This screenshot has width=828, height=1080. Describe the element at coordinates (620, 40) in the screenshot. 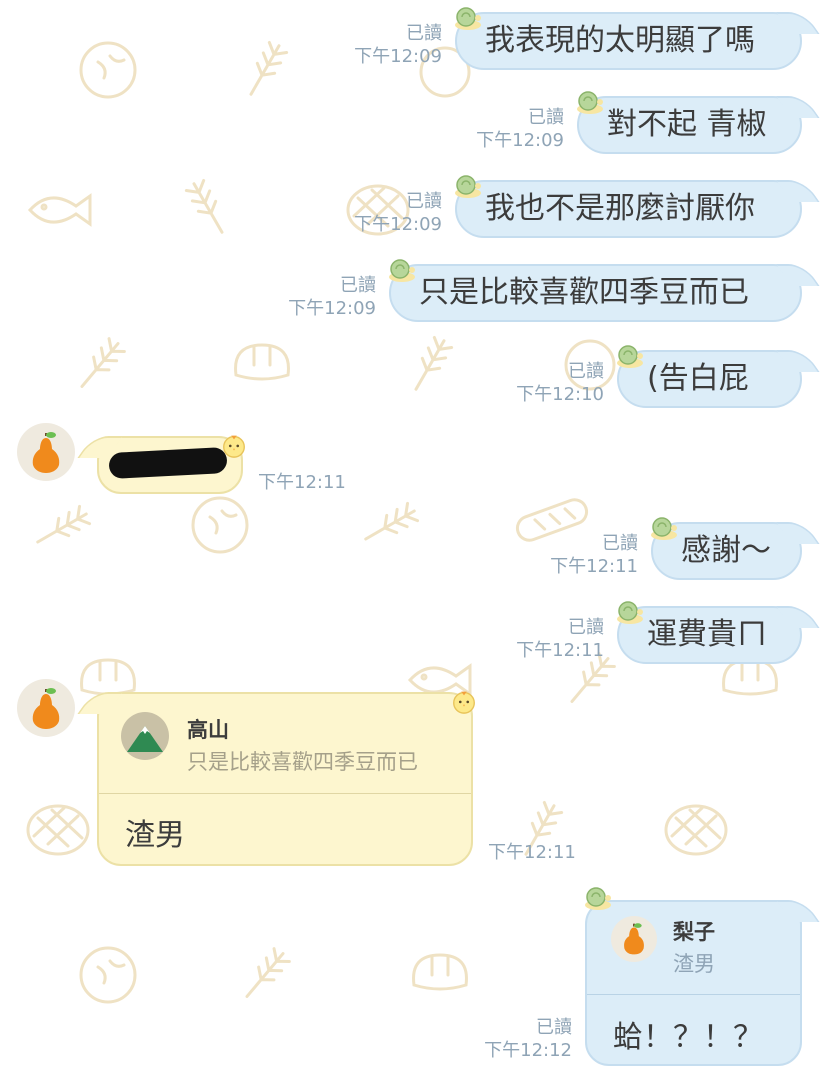

I see `message-text: 我表現的太明顯了嗎` at that location.